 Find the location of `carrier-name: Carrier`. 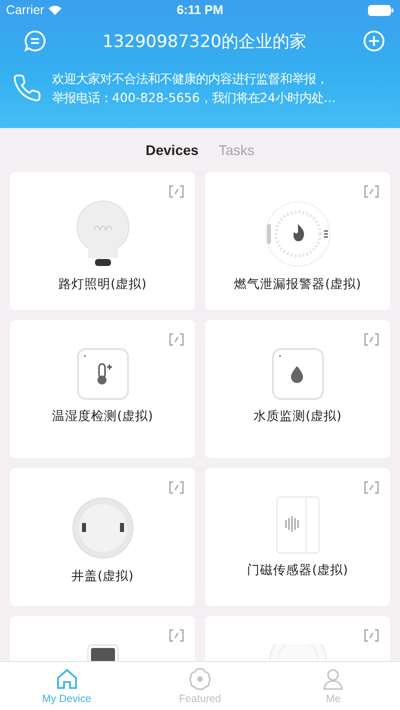

carrier-name: Carrier is located at coordinates (25, 10).